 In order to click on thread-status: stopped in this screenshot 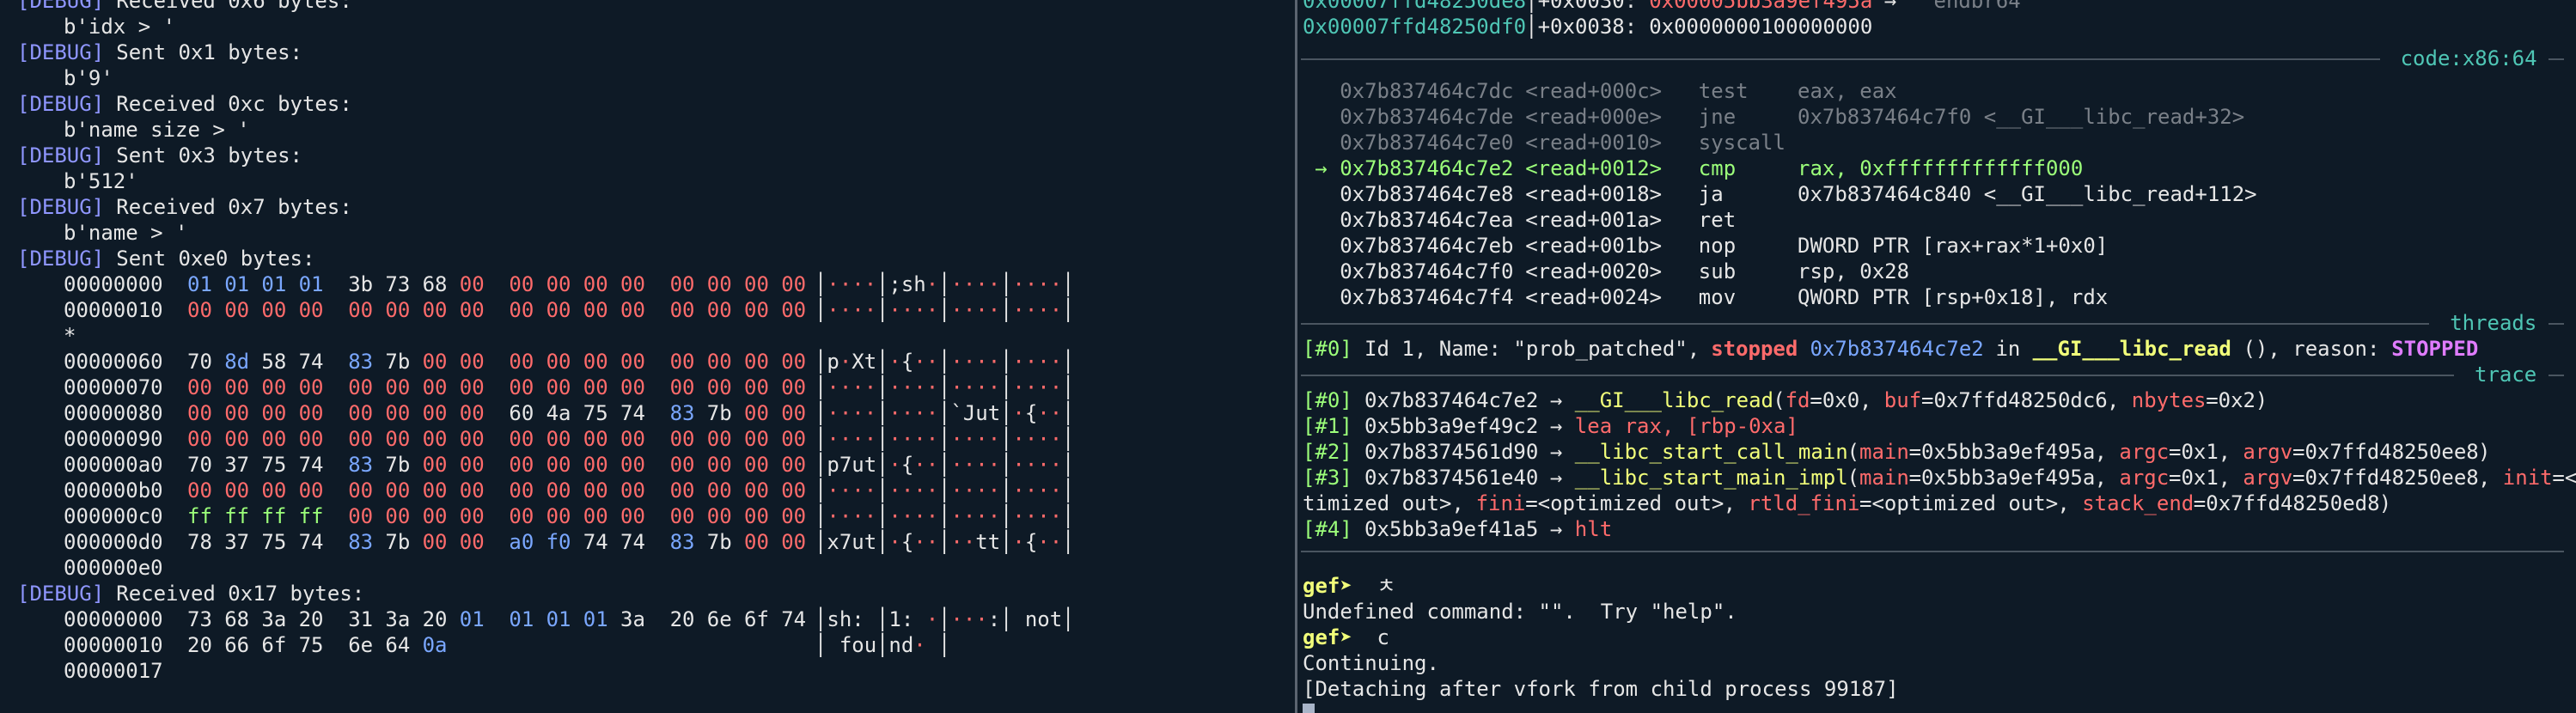, I will do `click(1754, 349)`.